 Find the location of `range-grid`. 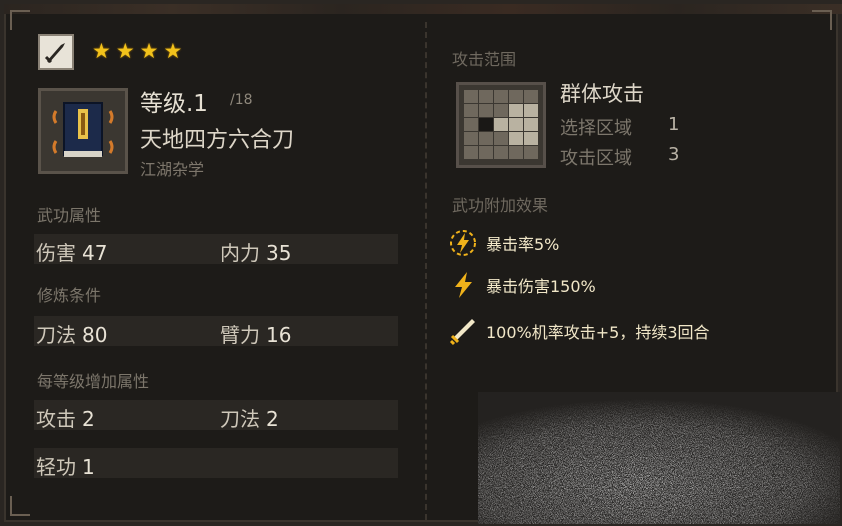

range-grid is located at coordinates (501, 125).